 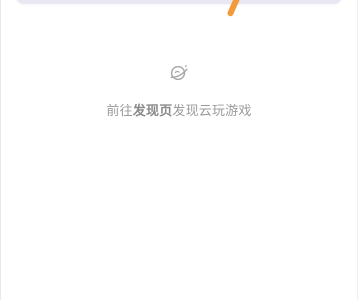 I want to click on discover-page-link: 发现页, so click(x=153, y=111).